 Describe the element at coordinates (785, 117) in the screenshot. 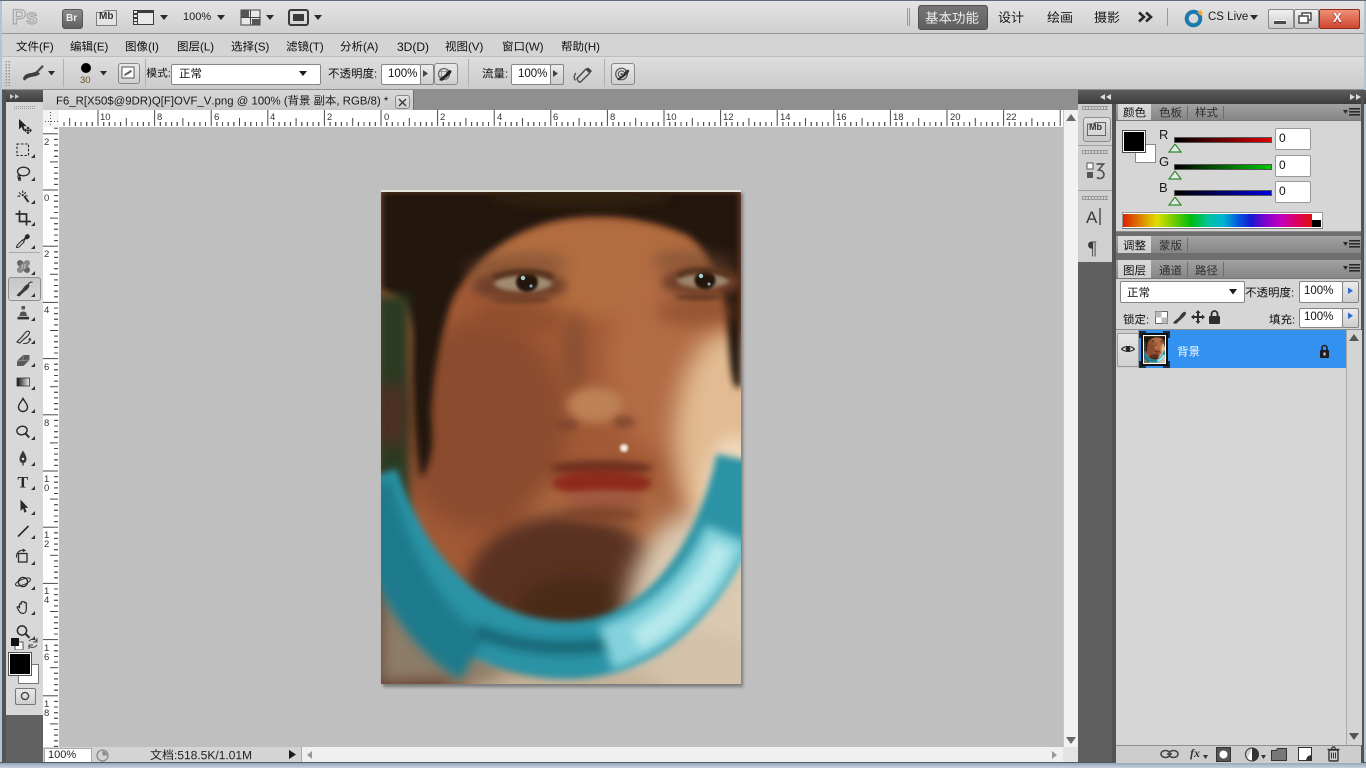

I see `svg-text: 14` at that location.